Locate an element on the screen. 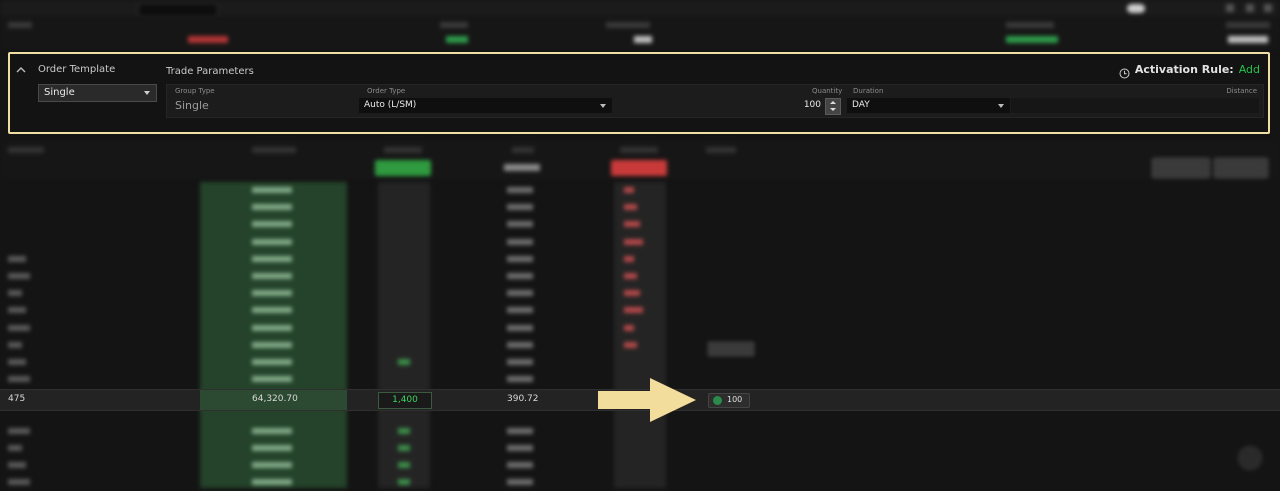 This screenshot has height=491, width=1280. stat-value is located at coordinates (1248, 39).